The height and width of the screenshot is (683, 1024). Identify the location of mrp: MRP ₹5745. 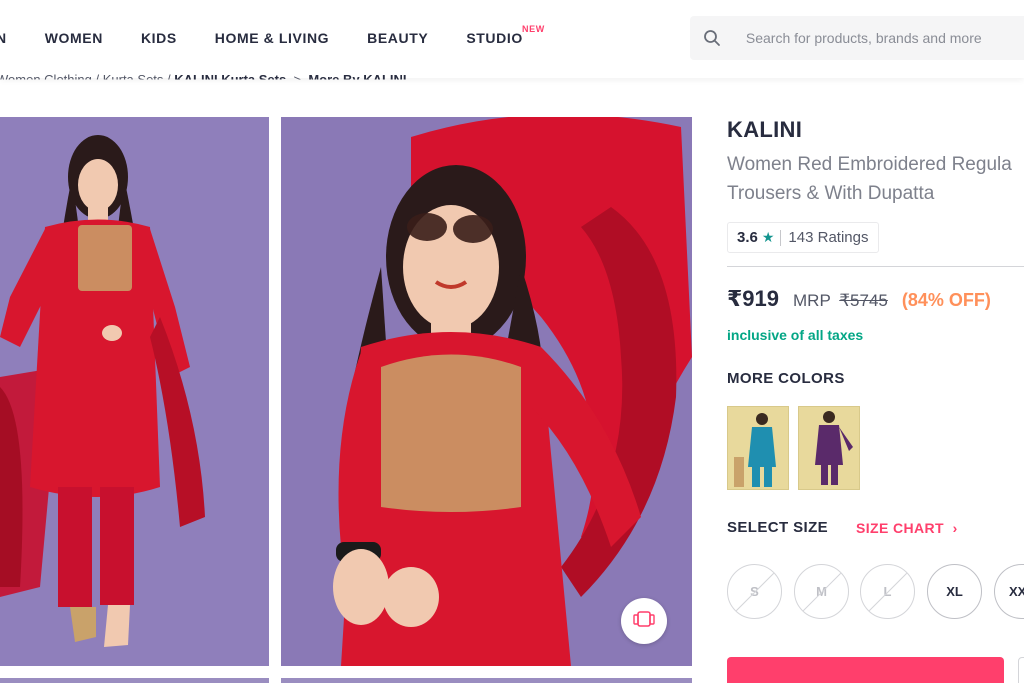
(840, 301).